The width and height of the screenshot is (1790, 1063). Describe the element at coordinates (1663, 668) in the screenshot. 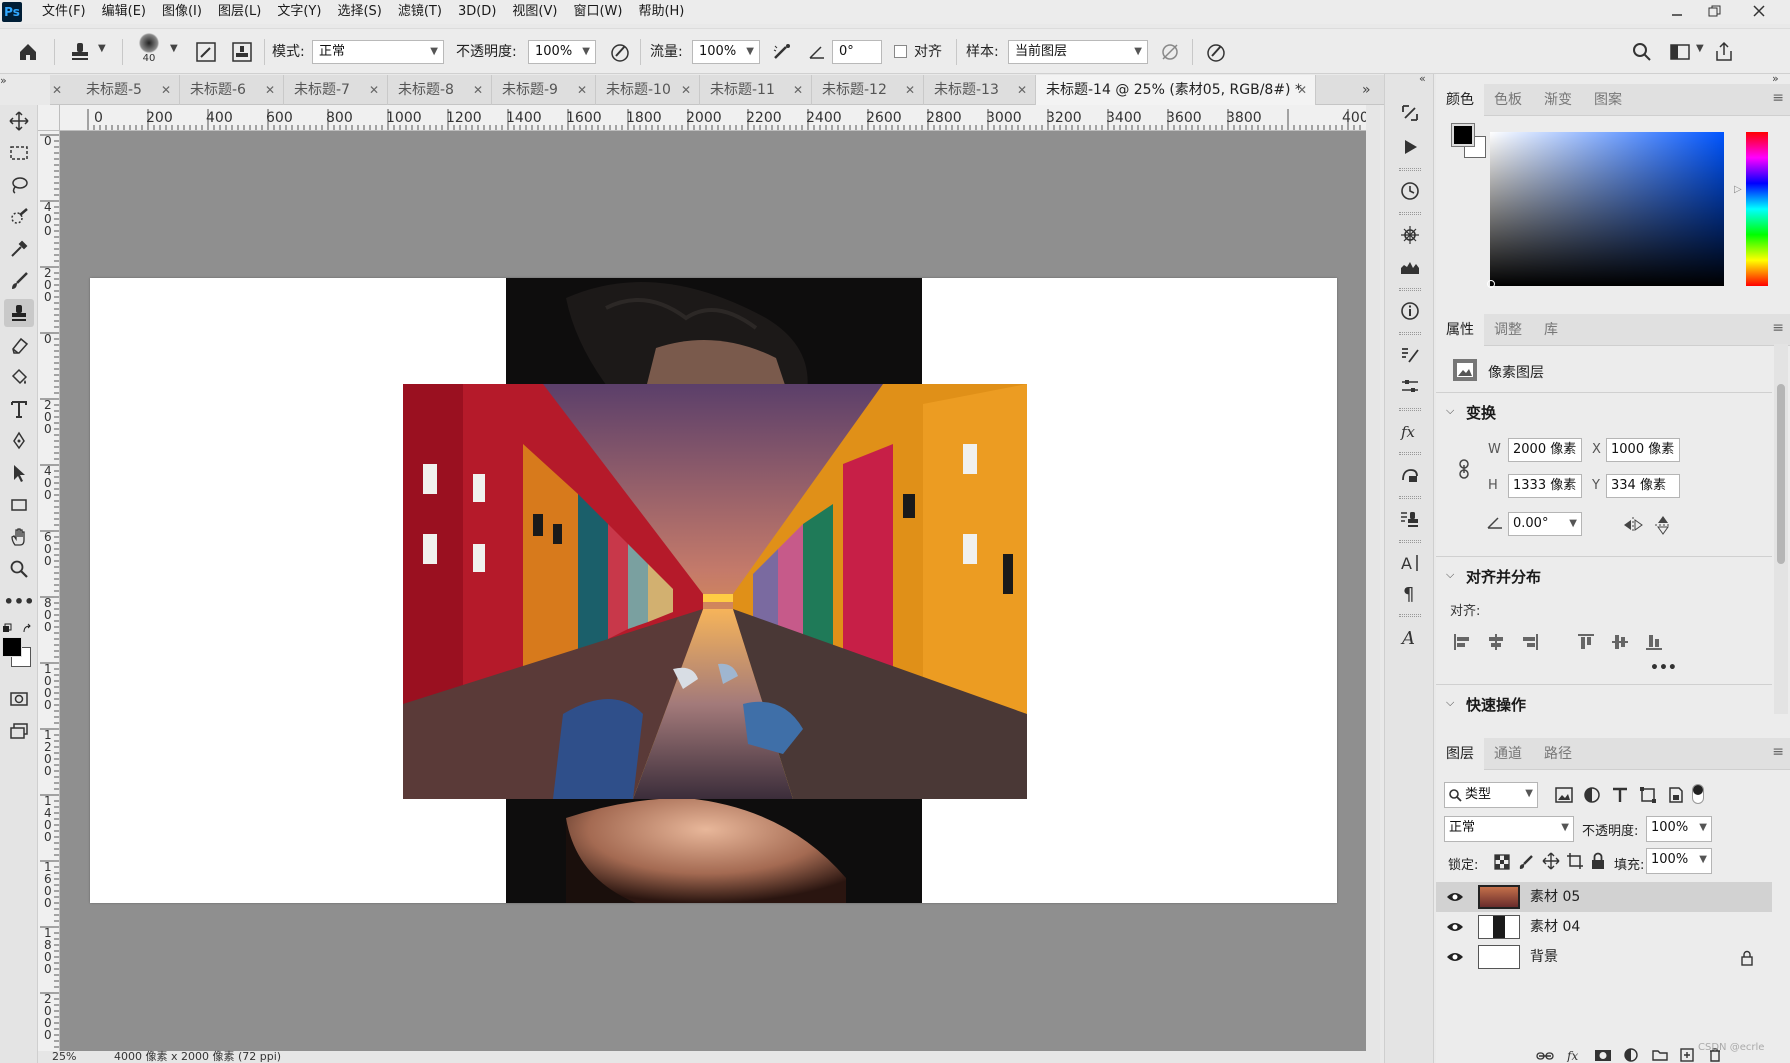

I see `more-options-icon: •••` at that location.